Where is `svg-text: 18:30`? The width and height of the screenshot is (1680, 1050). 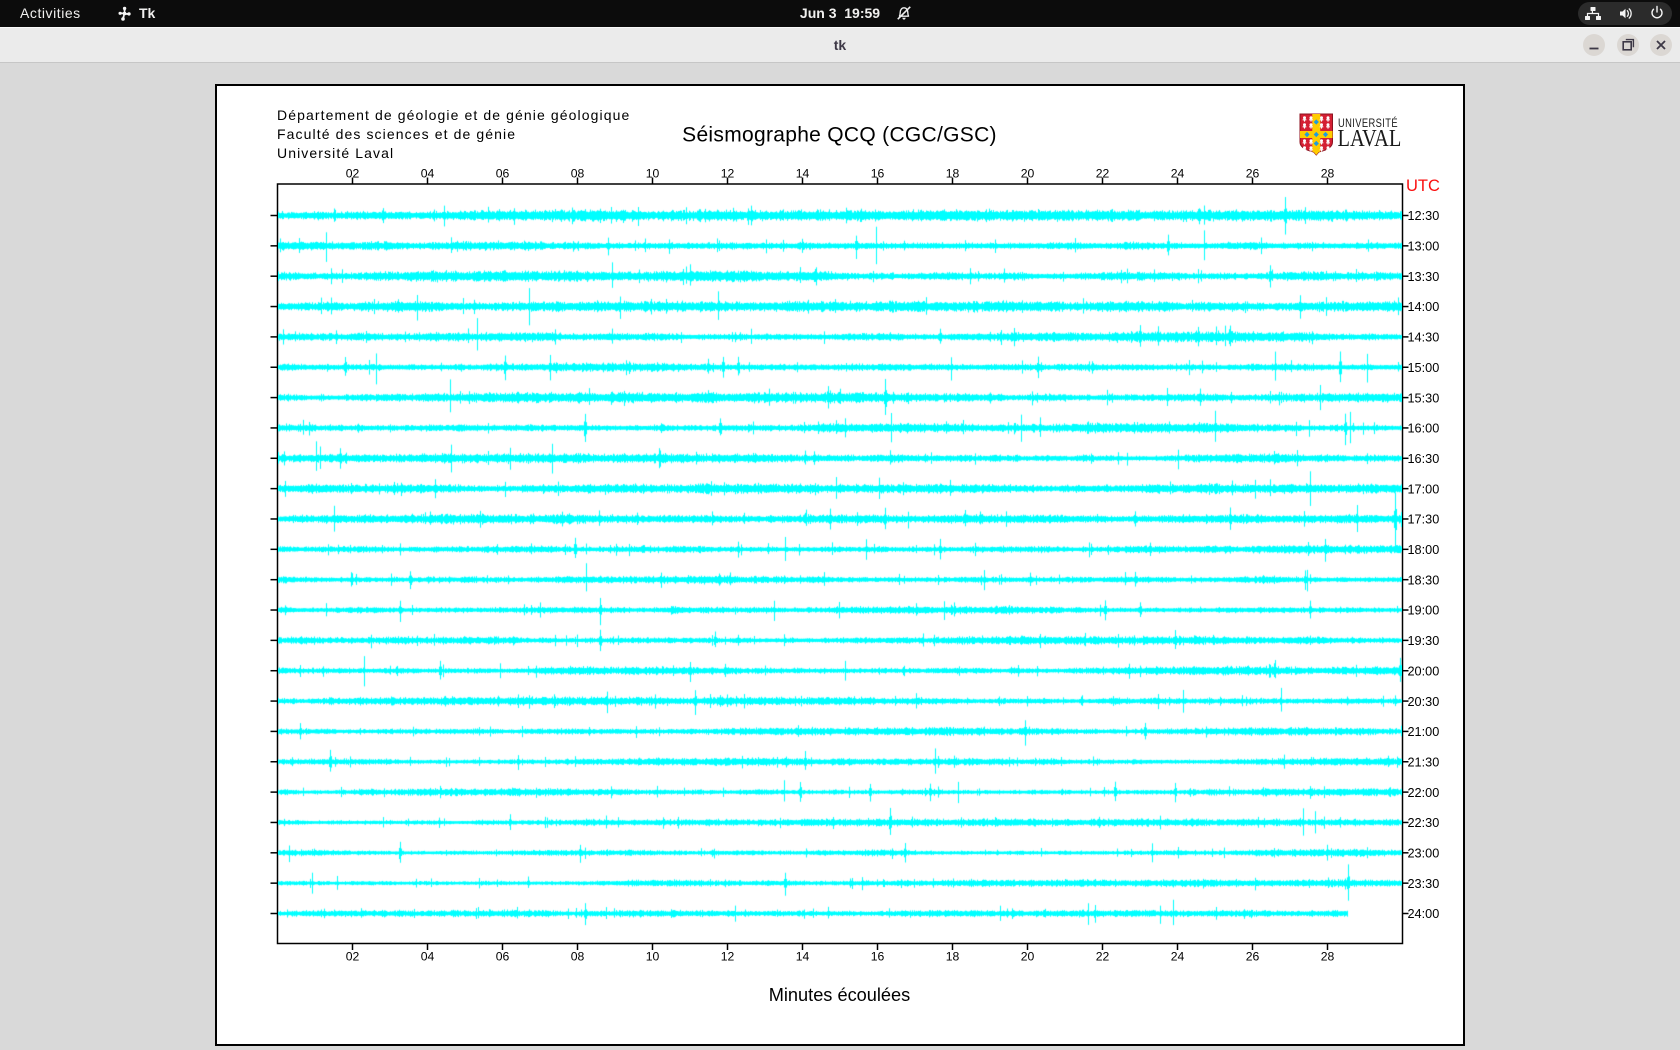 svg-text: 18:30 is located at coordinates (1424, 580).